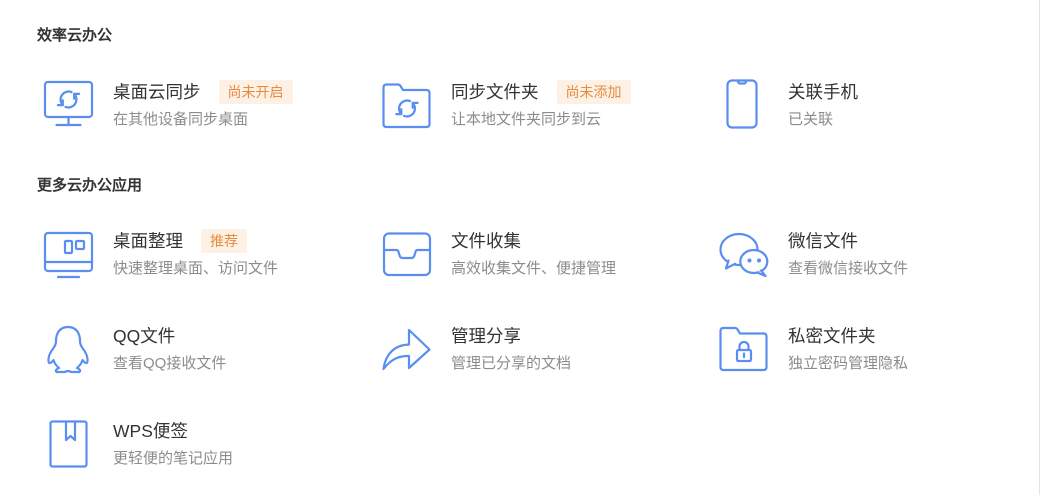  What do you see at coordinates (68, 104) in the screenshot?
I see `desktop-sync-icon` at bounding box center [68, 104].